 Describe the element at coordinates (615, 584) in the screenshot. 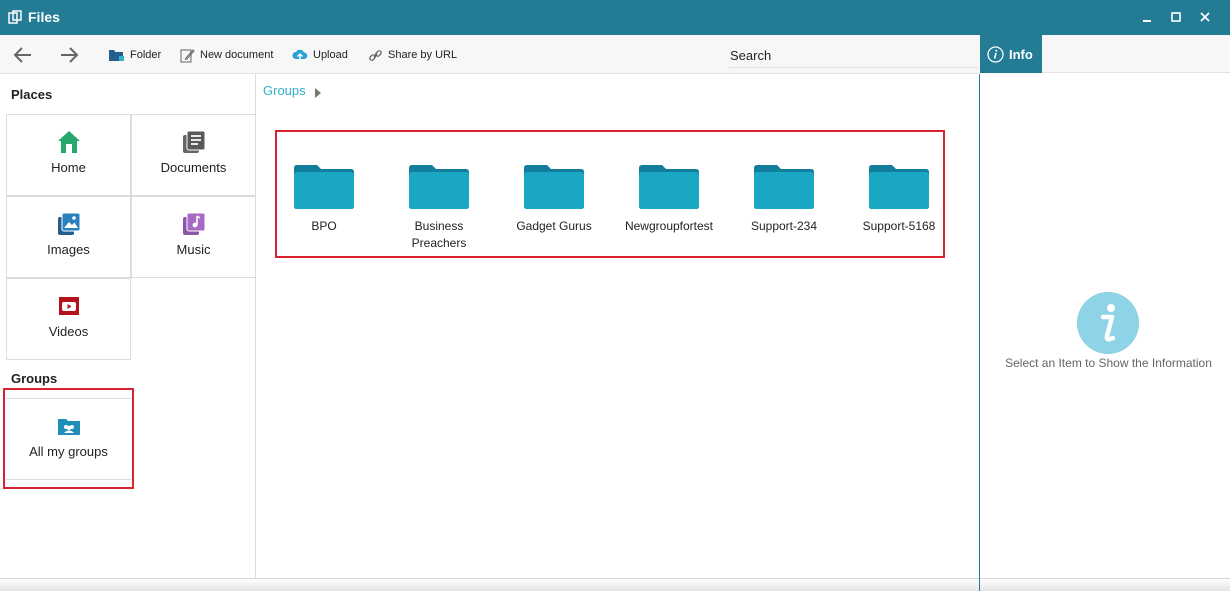

I see `horizontal-scrollbar` at that location.